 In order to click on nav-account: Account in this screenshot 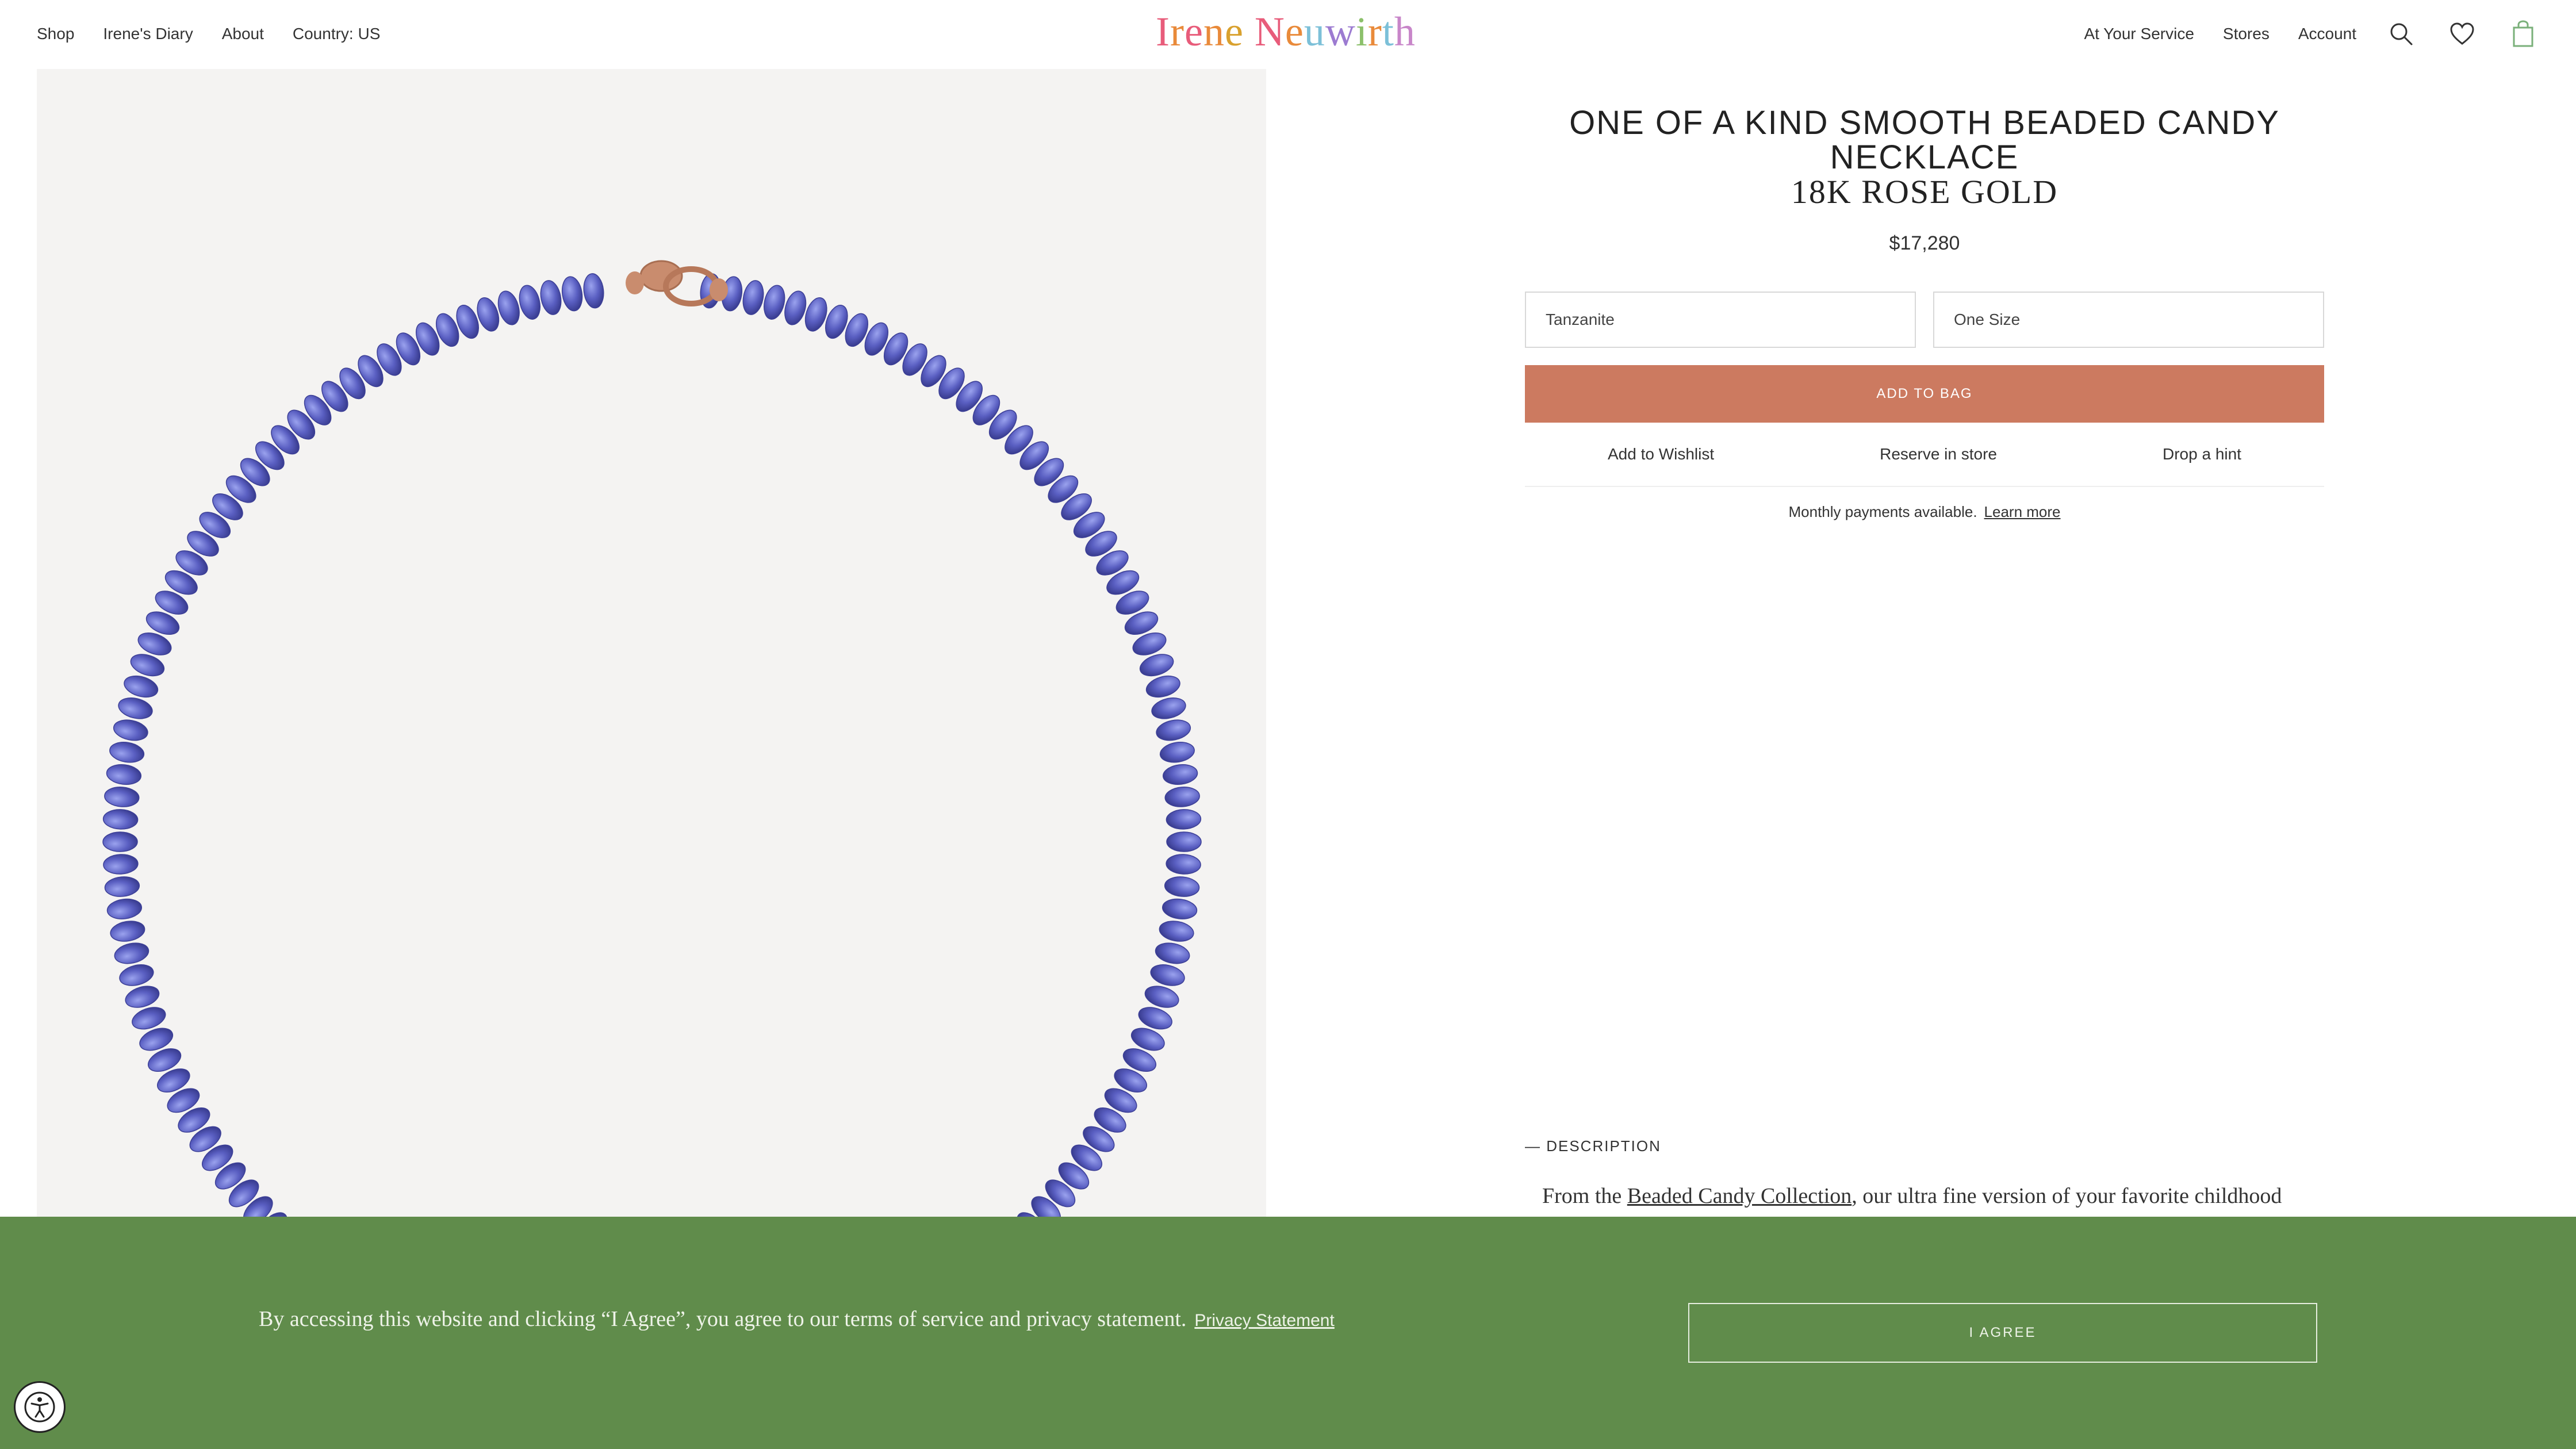, I will do `click(2327, 34)`.